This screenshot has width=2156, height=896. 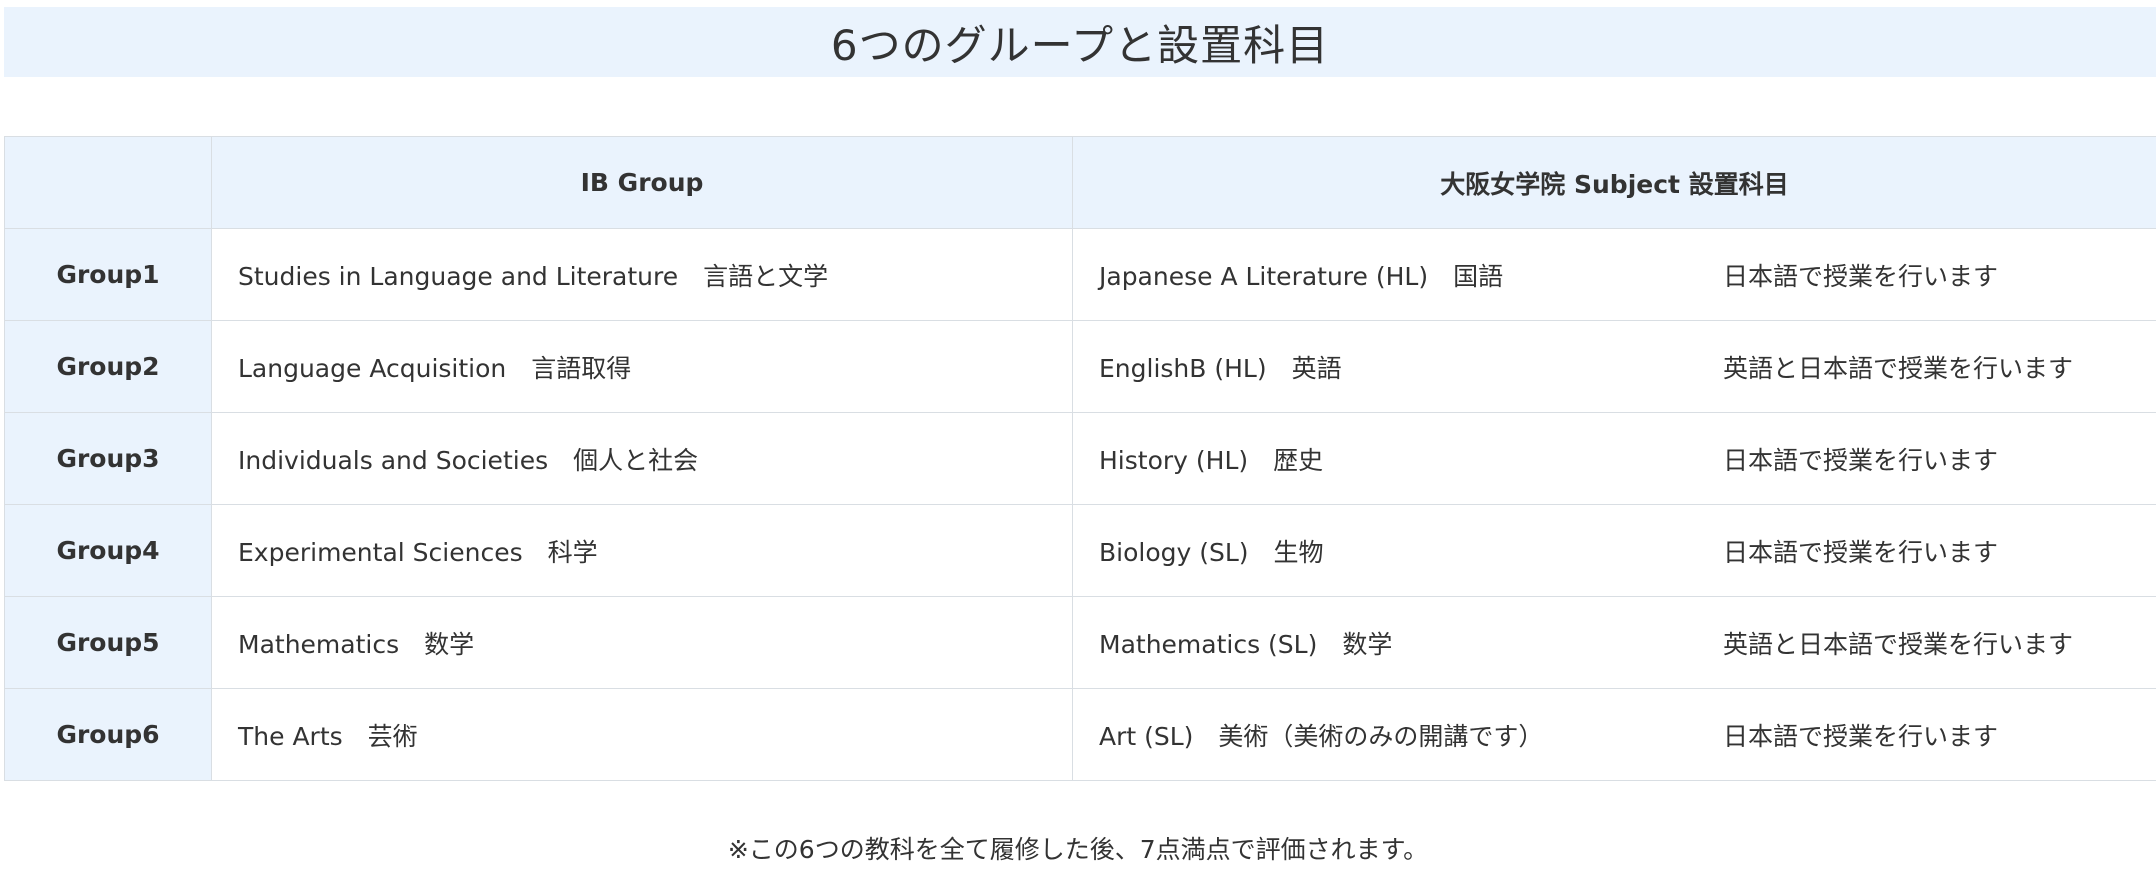 What do you see at coordinates (642, 366) in the screenshot?
I see `ib-group-cell: Language Acquisition 言語取得` at bounding box center [642, 366].